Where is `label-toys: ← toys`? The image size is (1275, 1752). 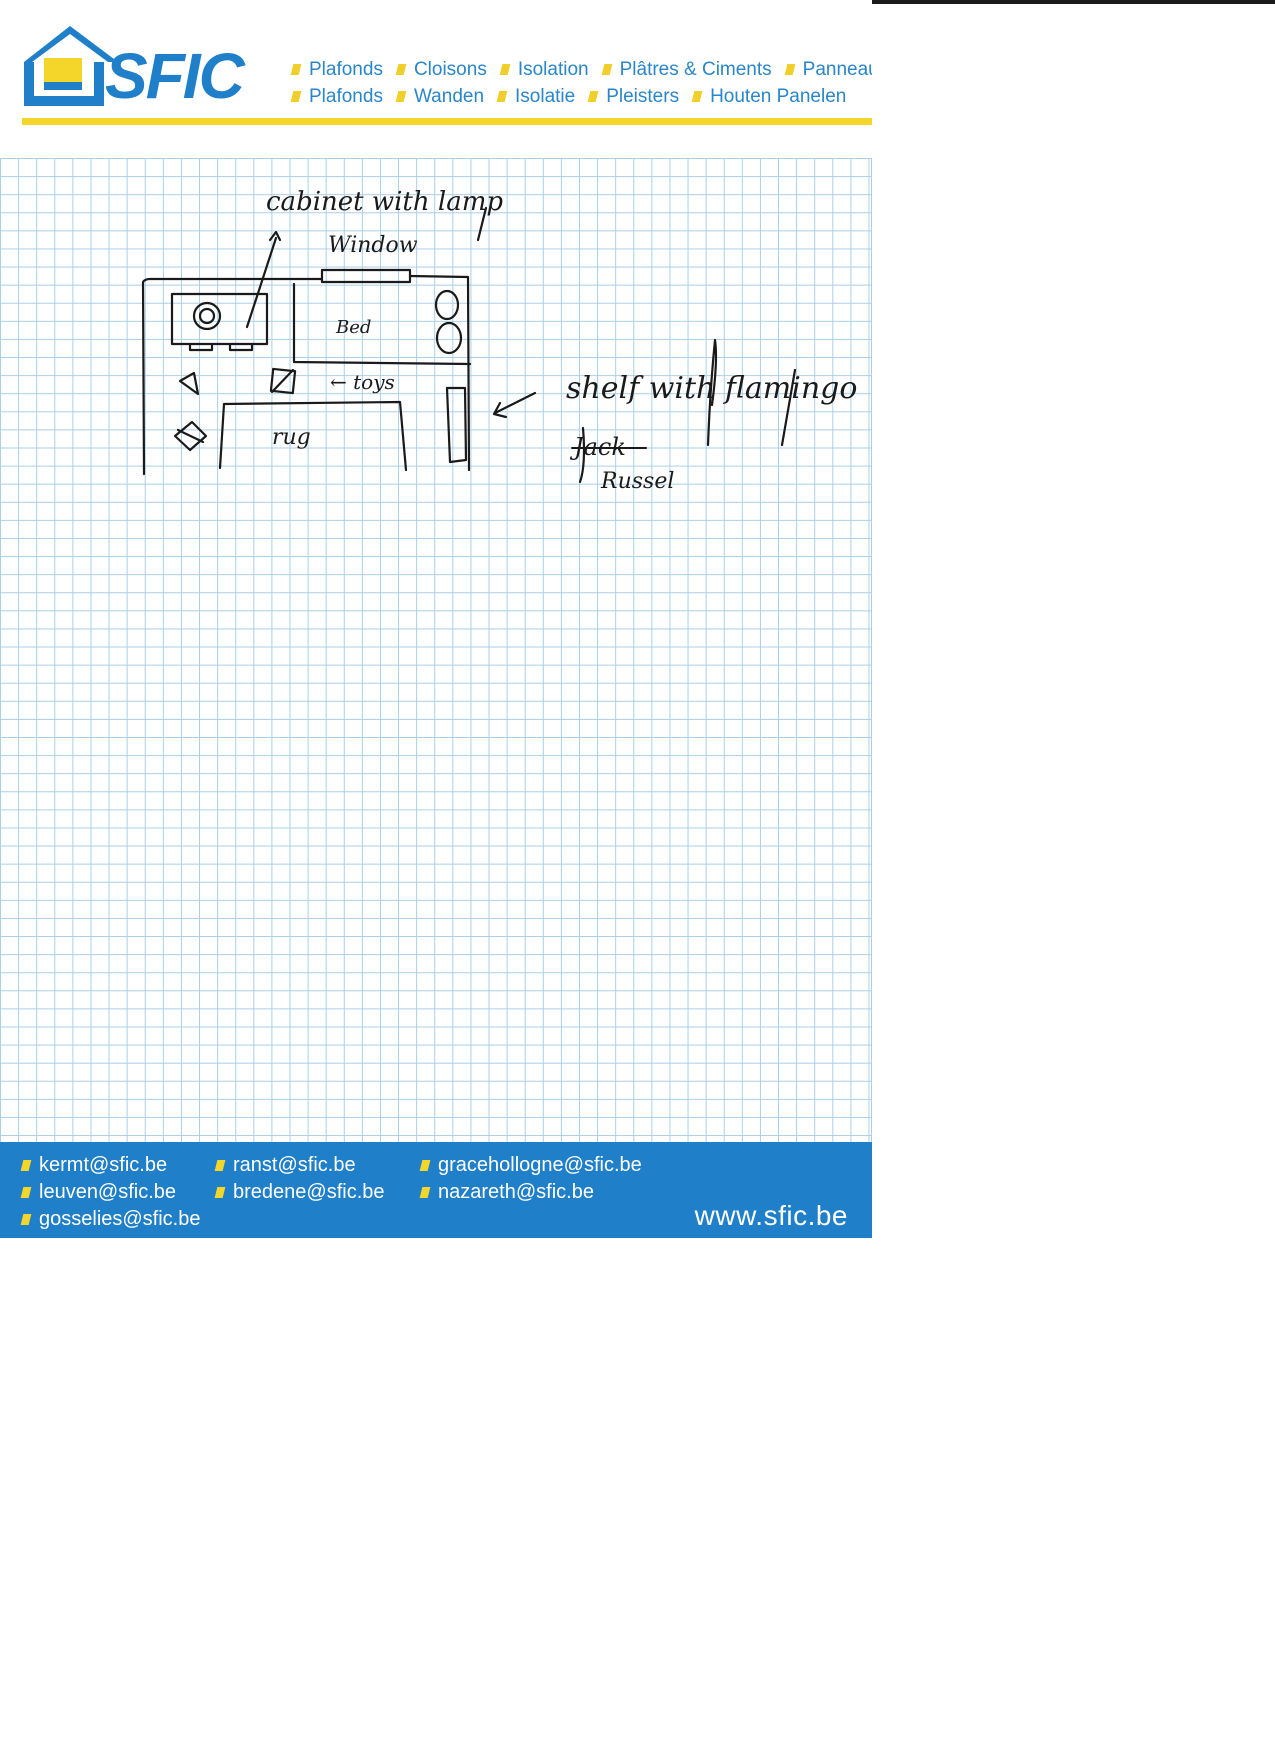
label-toys: ← toys is located at coordinates (362, 382).